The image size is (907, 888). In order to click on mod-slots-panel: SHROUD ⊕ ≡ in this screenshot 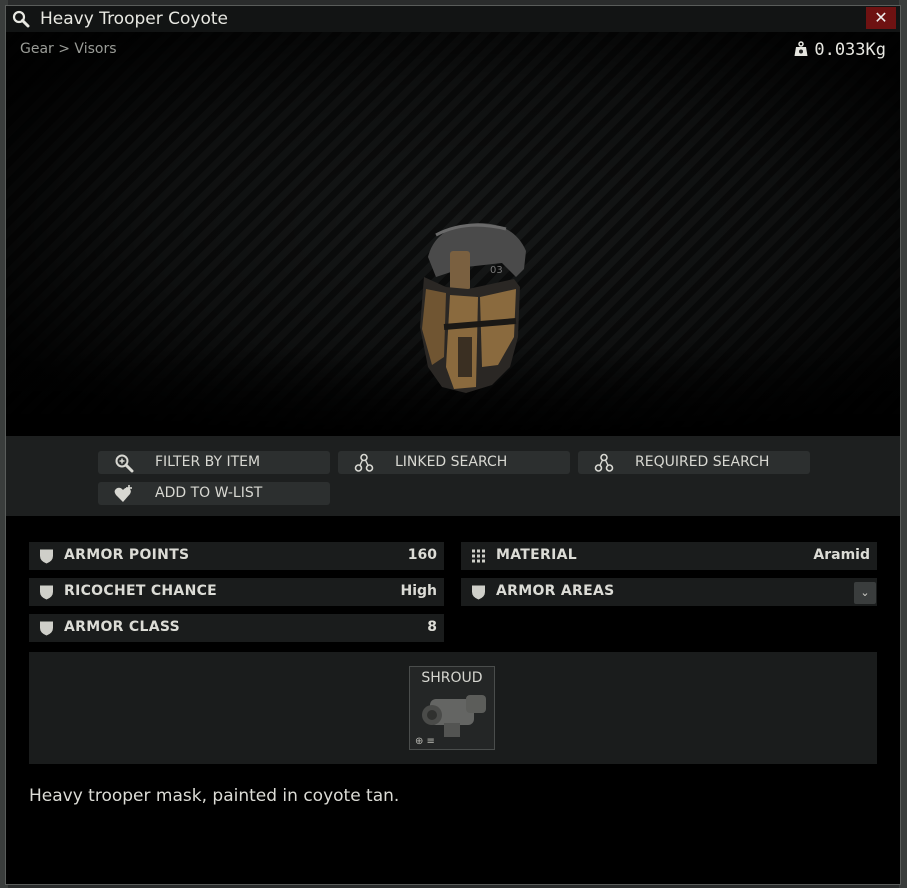, I will do `click(453, 708)`.